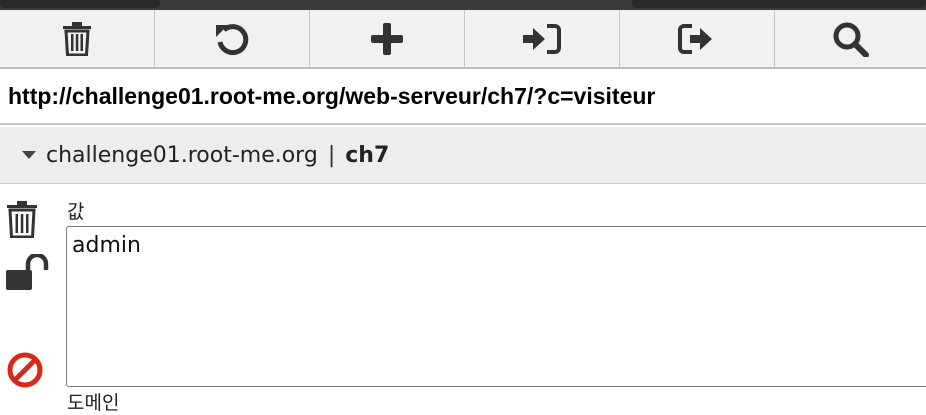  I want to click on trash-icon, so click(77, 38).